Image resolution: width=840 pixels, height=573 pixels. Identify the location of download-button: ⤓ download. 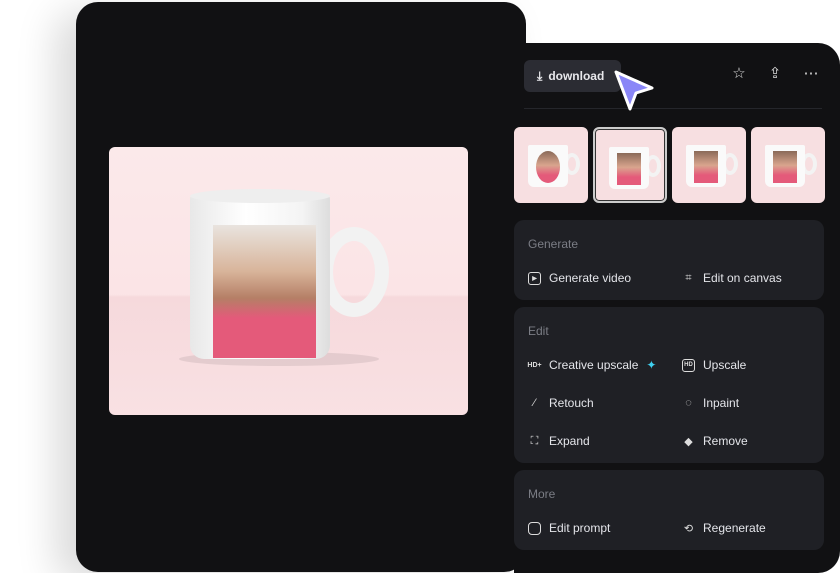
(572, 76).